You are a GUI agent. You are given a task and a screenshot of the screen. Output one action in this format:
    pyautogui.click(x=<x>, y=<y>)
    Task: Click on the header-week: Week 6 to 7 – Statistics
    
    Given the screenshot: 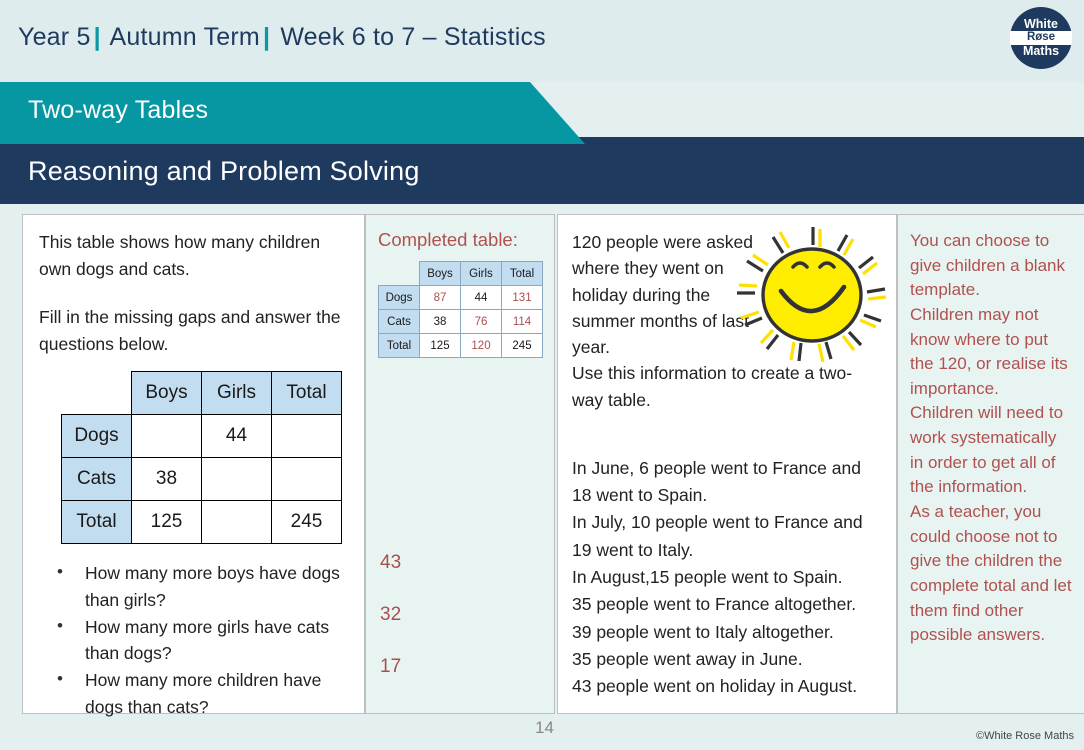 What is the action you would take?
    pyautogui.click(x=413, y=37)
    